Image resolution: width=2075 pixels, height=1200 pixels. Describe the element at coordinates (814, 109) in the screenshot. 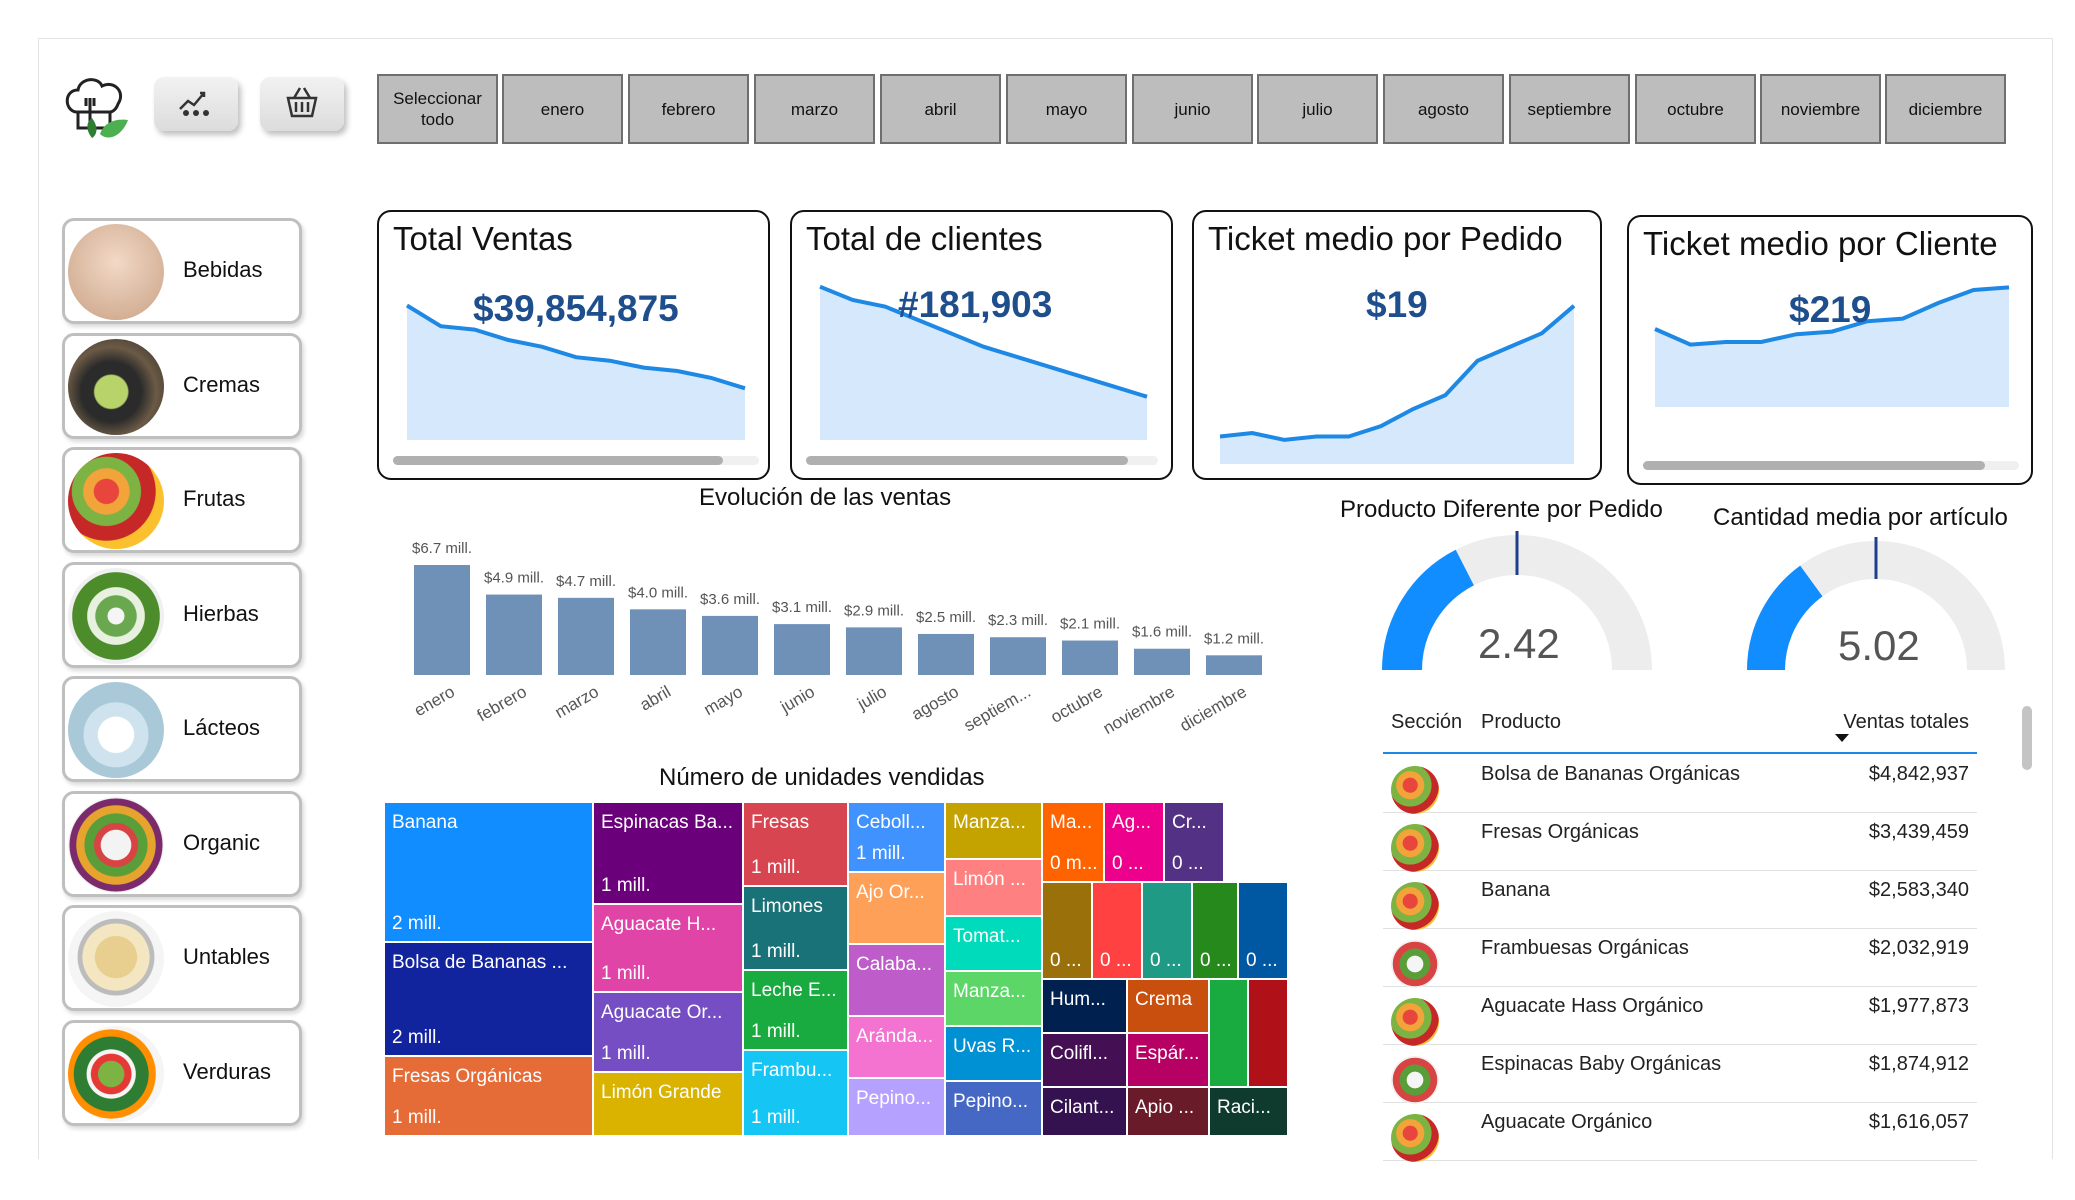

I see `month-button: marzo` at that location.